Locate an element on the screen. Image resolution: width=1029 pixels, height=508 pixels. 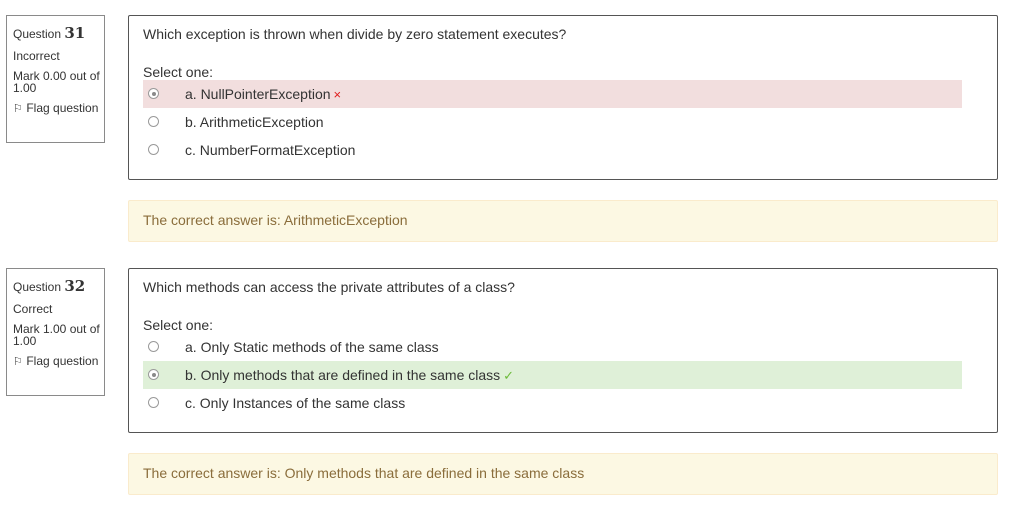
answer-label: a. NullPointerException is located at coordinates (258, 94).